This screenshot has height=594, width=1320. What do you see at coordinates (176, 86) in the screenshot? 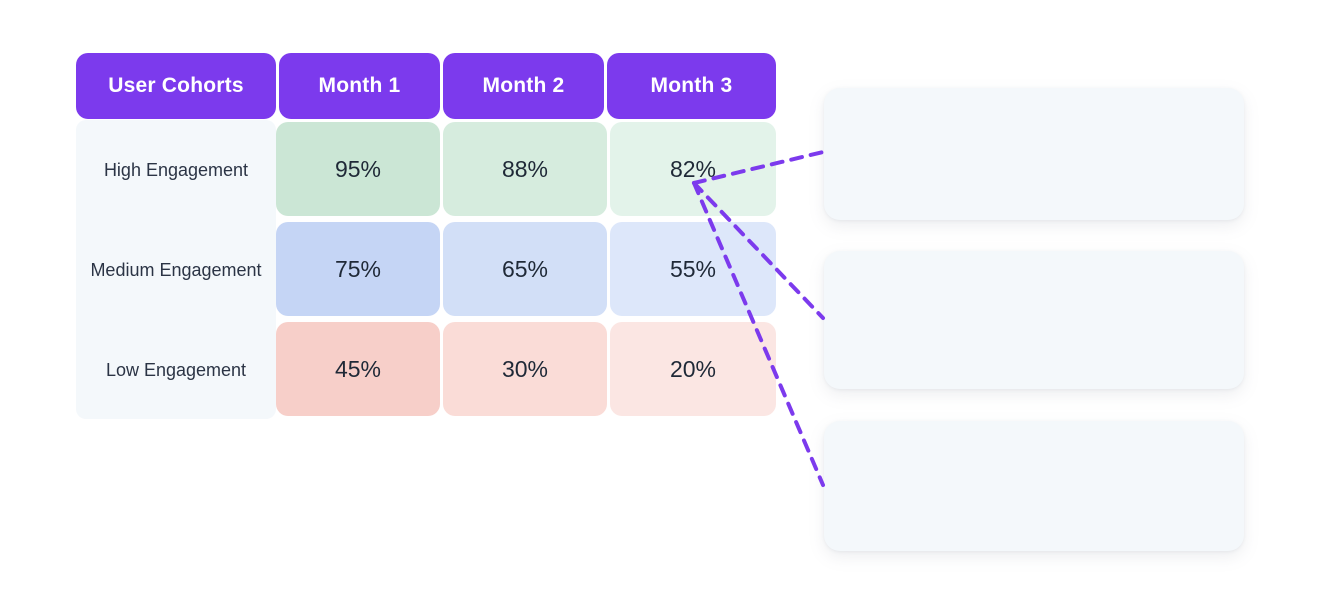
I see `table-header-cohorts: User Cohorts` at bounding box center [176, 86].